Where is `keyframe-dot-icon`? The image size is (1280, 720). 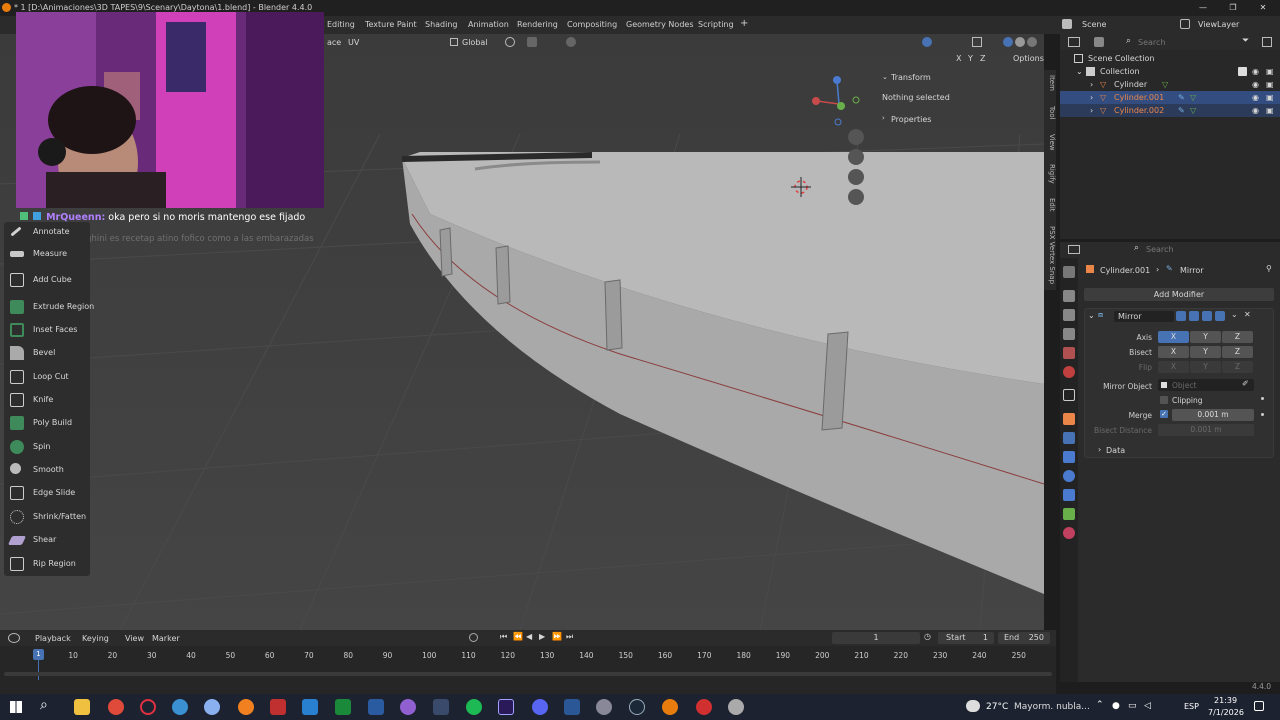
keyframe-dot-icon is located at coordinates (1262, 414).